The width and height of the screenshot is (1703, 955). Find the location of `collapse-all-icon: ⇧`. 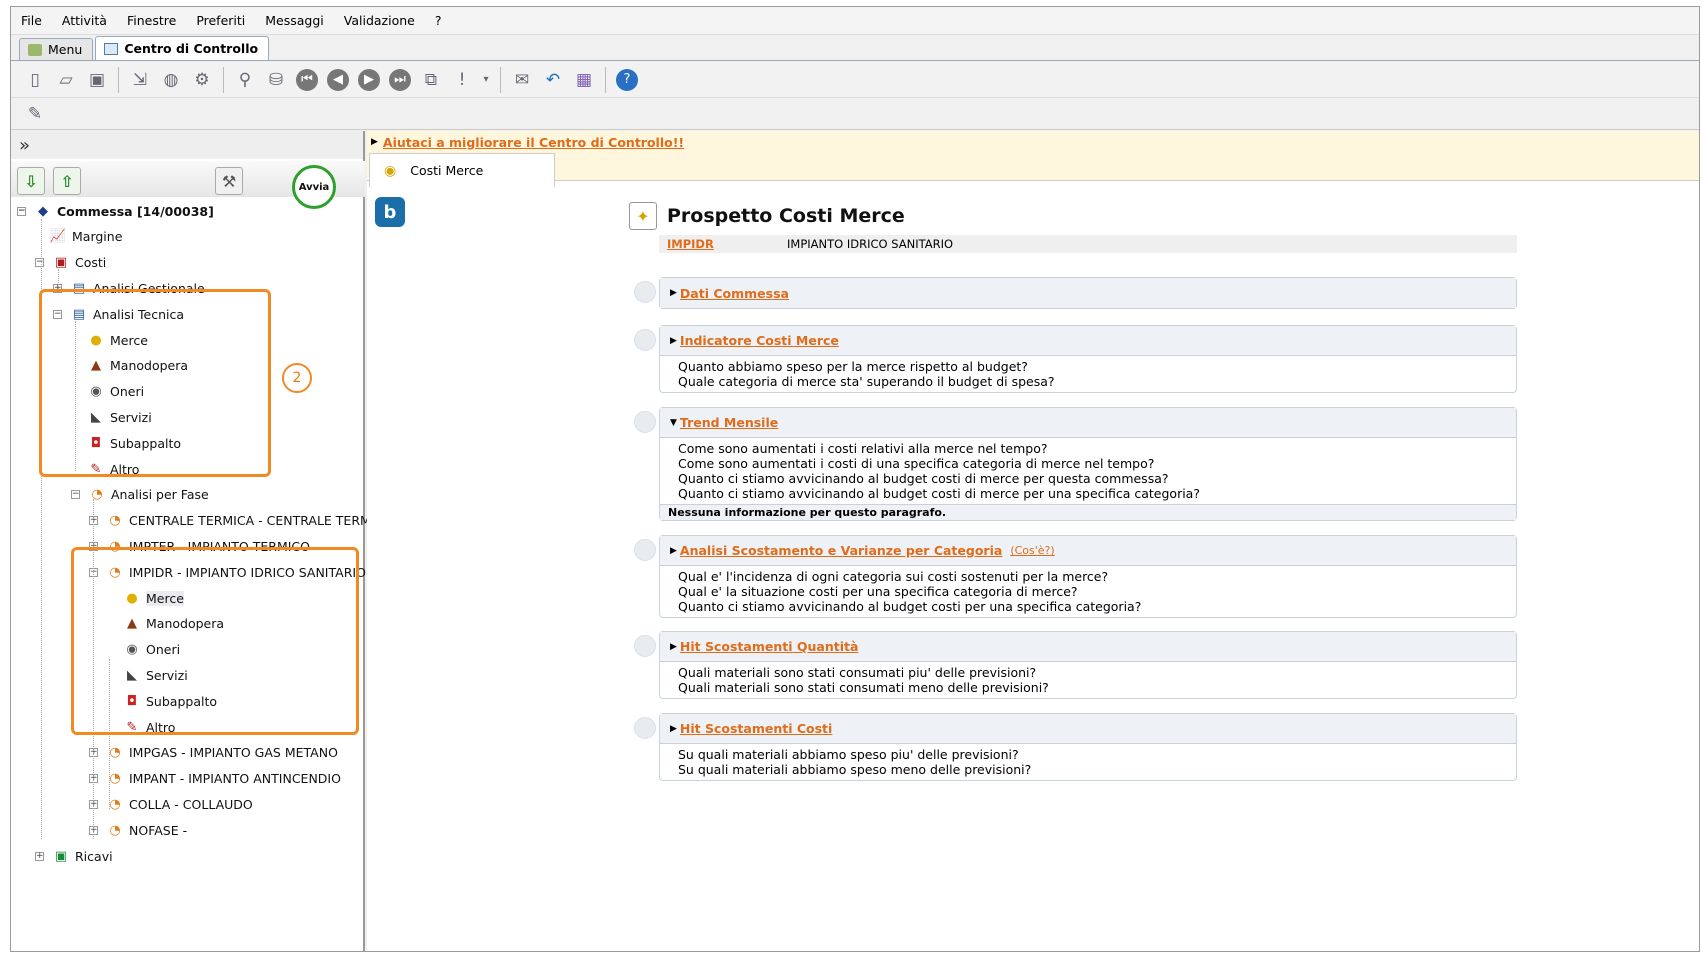

collapse-all-icon: ⇧ is located at coordinates (67, 181).